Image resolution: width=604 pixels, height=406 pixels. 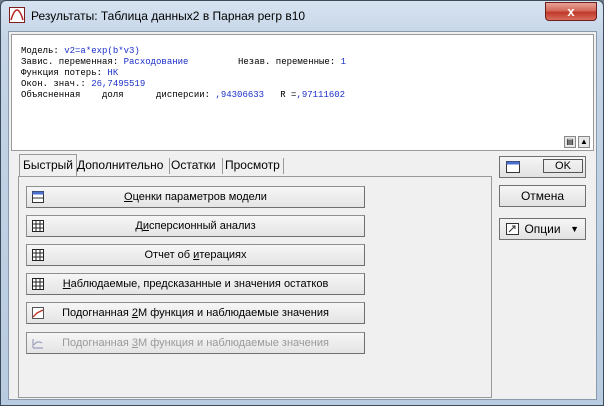 What do you see at coordinates (116, 95) in the screenshot?
I see `explained-label: Объясненная доля дисперсии:` at bounding box center [116, 95].